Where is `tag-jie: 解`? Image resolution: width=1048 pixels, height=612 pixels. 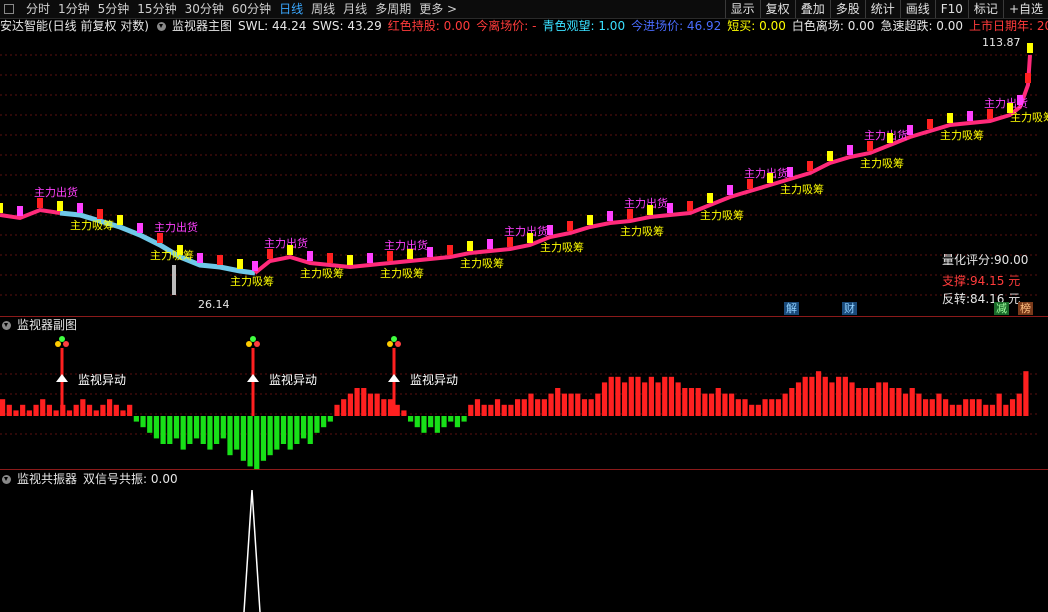 tag-jie: 解 is located at coordinates (791, 308).